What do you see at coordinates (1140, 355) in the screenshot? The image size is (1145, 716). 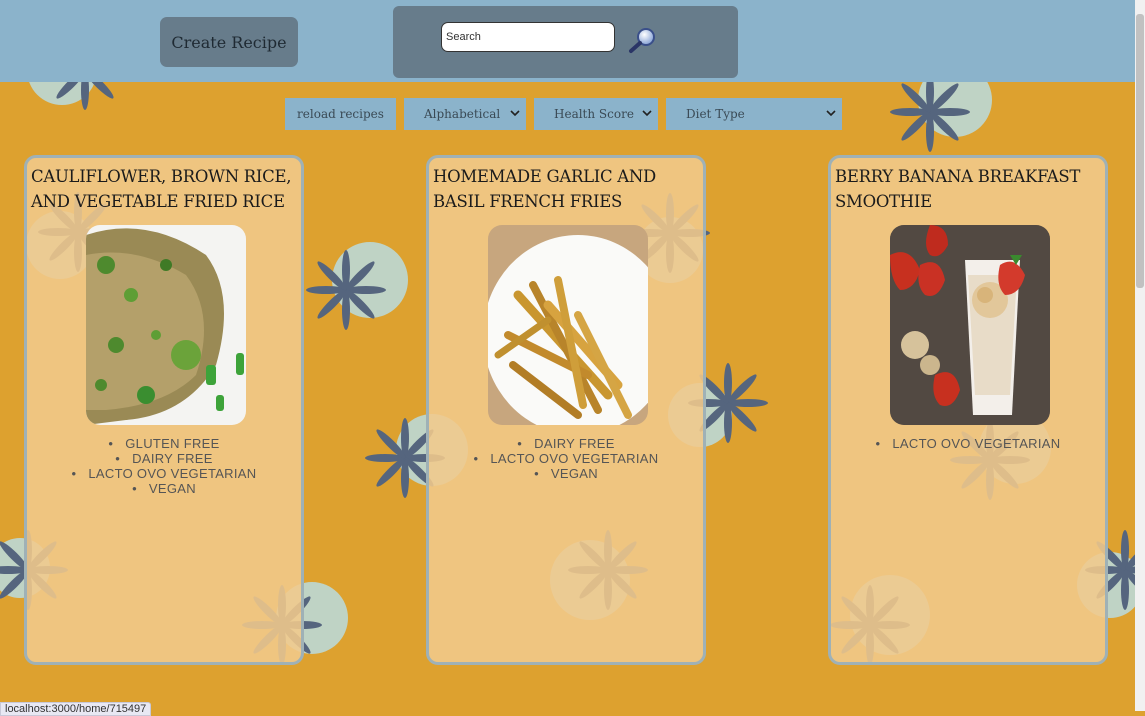 I see `vertical-scrollbar` at bounding box center [1140, 355].